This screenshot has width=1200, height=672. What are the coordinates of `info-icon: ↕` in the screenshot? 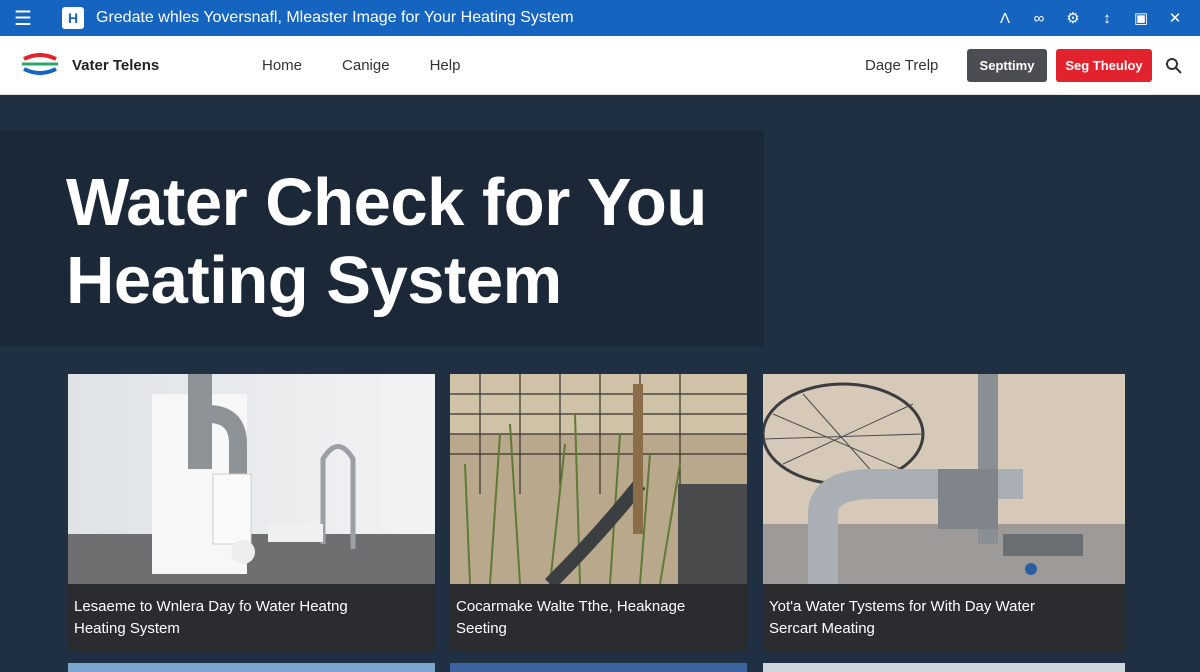 It's located at (1107, 18).